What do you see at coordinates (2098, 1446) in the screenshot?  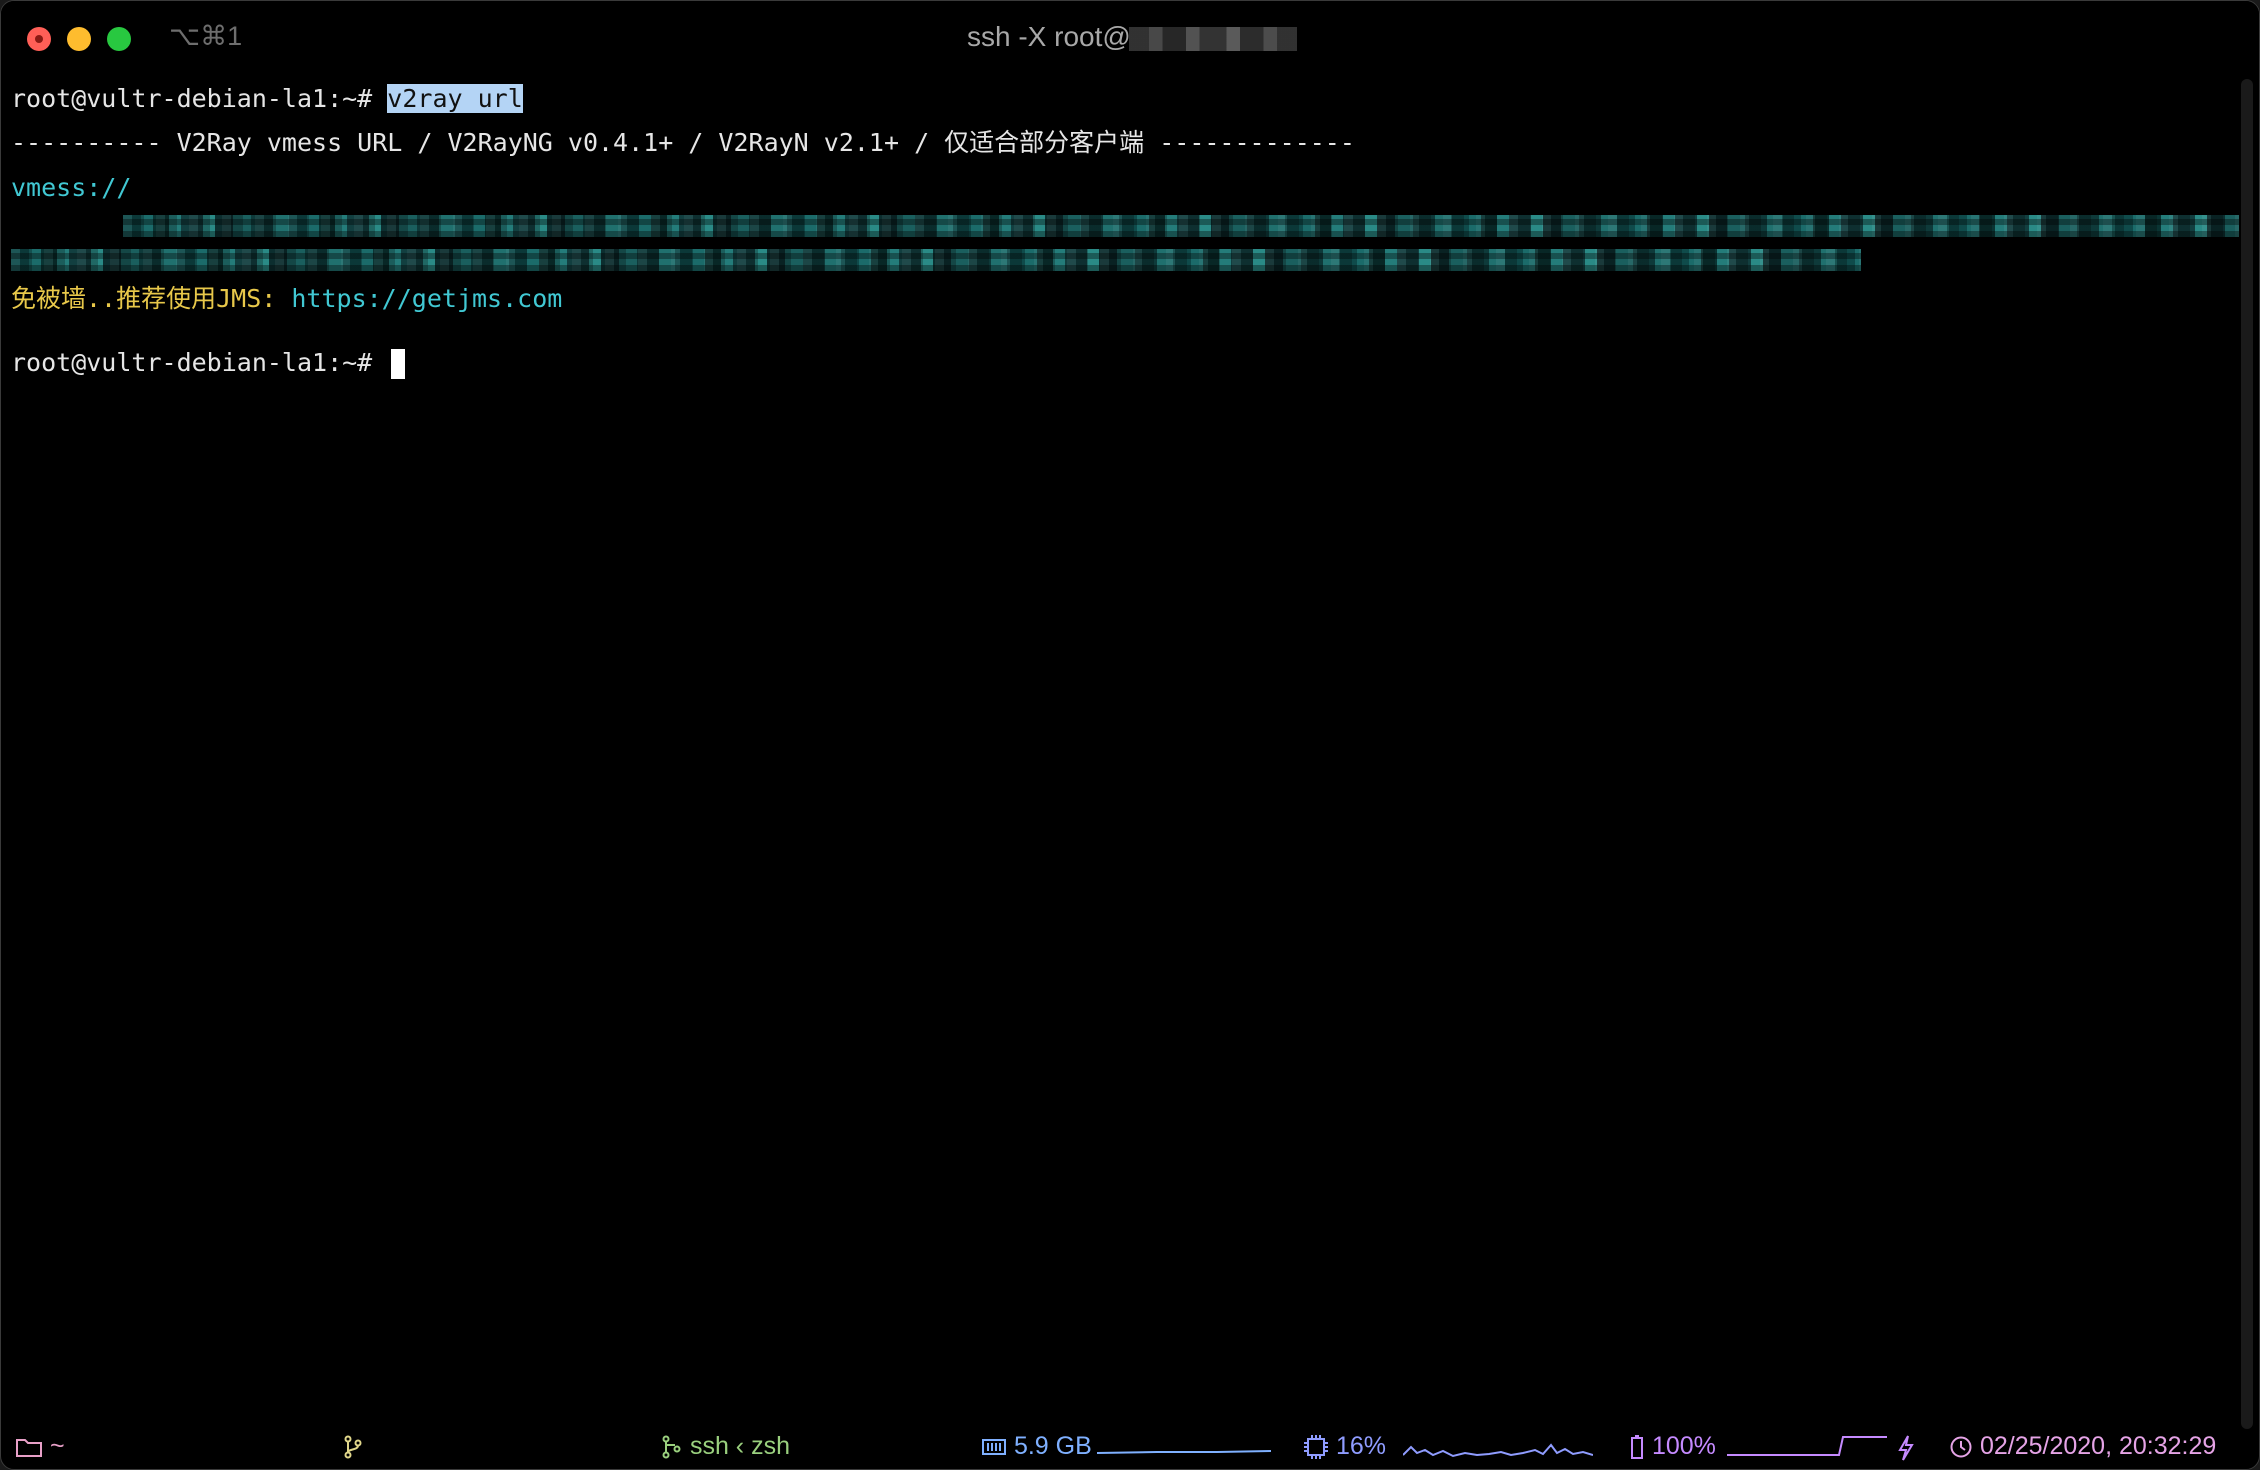 I see `datetime-label: 02/25/2020, 20:32:29` at bounding box center [2098, 1446].